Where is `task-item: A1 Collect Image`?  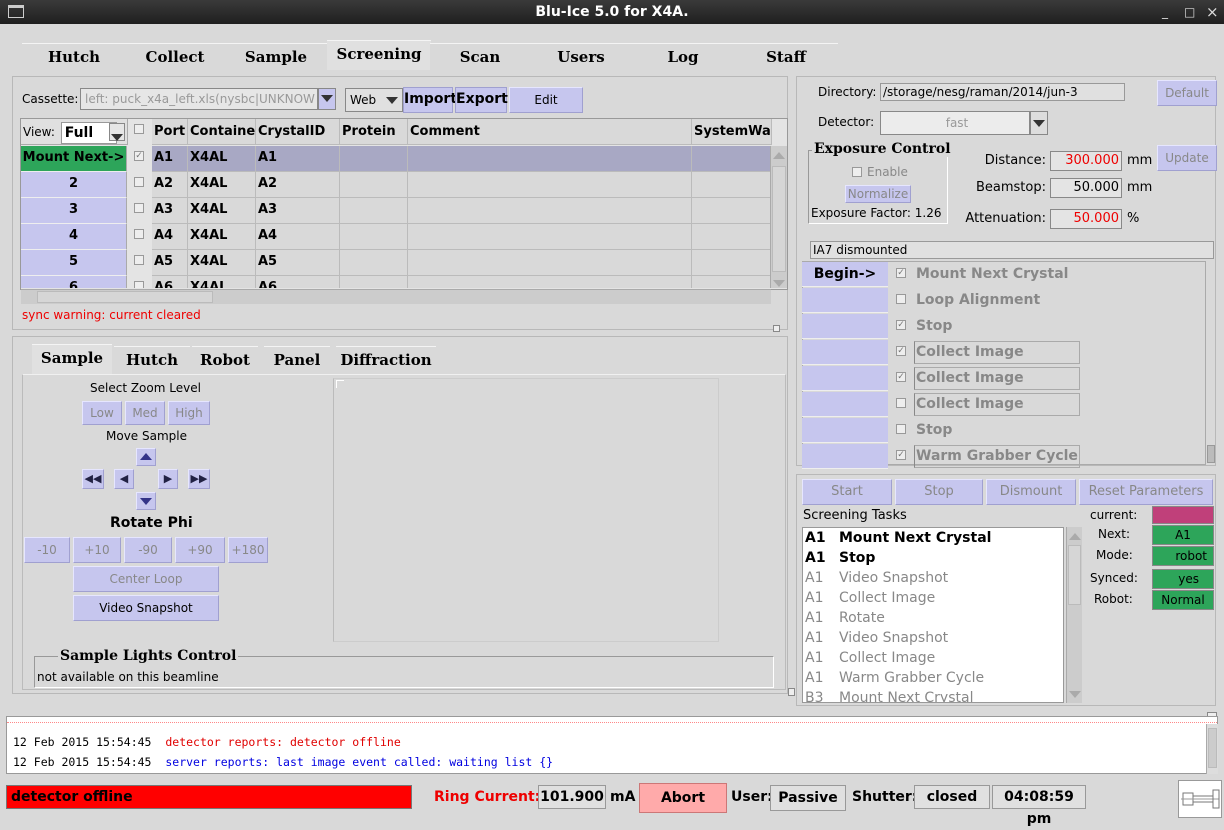
task-item: A1 Collect Image is located at coordinates (933, 658).